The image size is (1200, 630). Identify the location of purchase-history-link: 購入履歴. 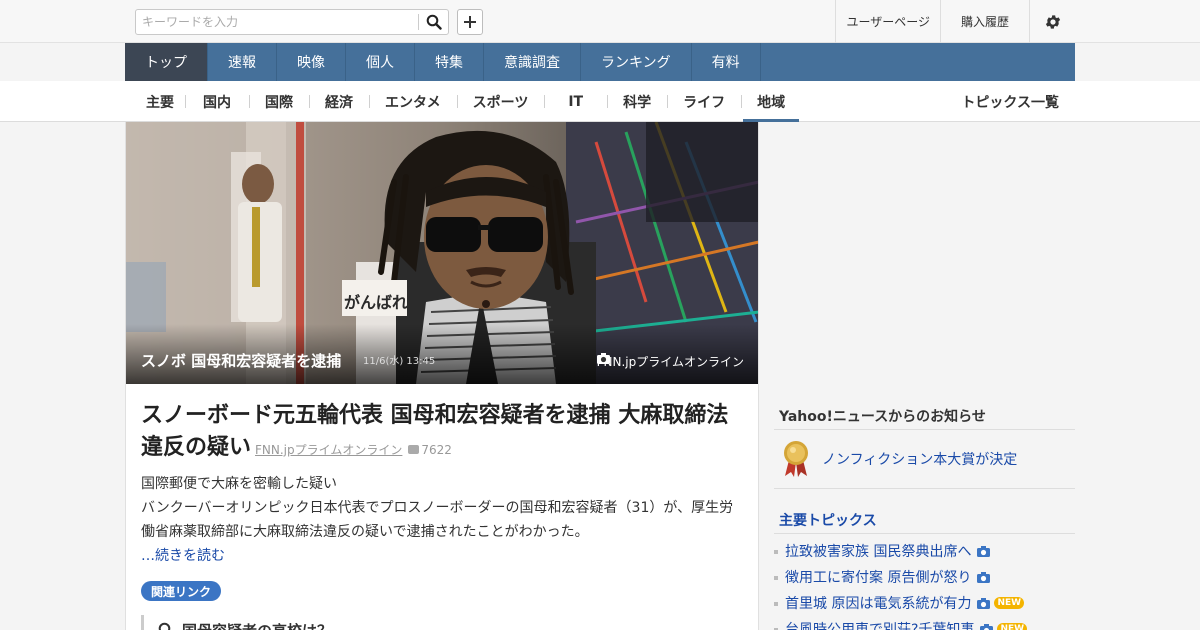
(984, 21).